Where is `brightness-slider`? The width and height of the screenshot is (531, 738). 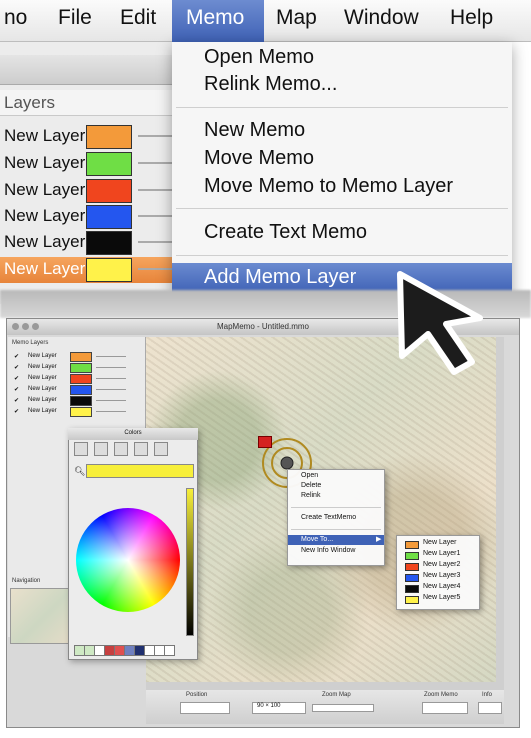 brightness-slider is located at coordinates (190, 562).